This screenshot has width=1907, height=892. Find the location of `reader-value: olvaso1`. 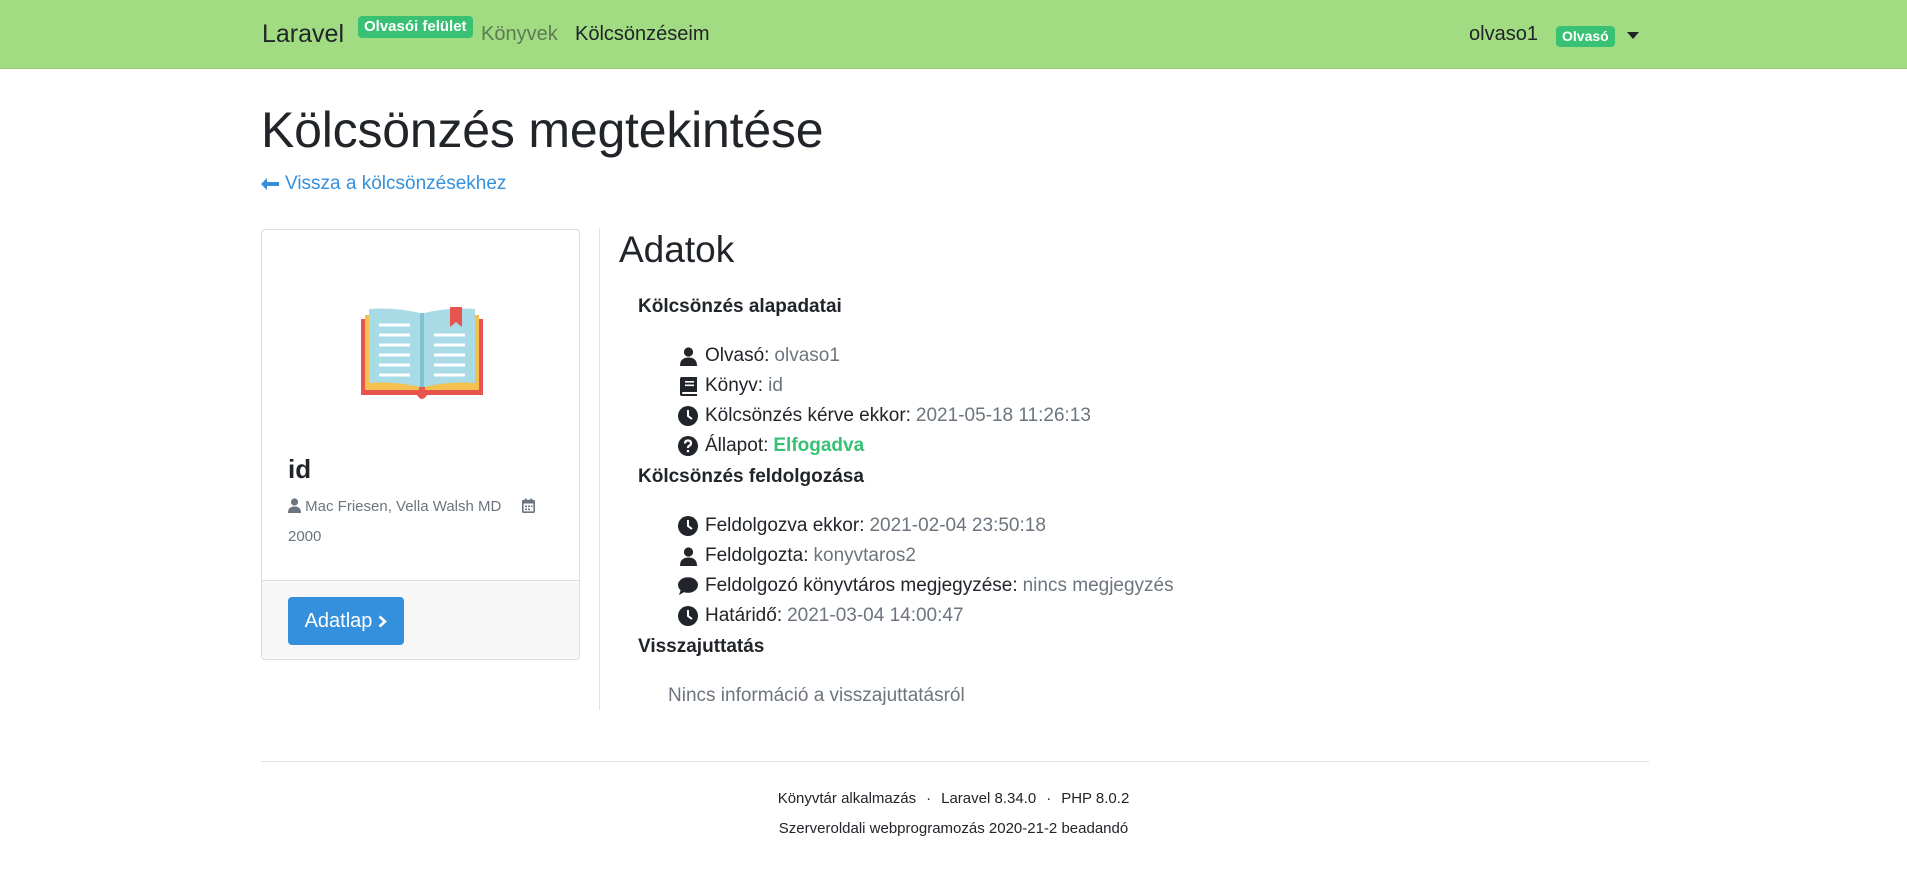

reader-value: olvaso1 is located at coordinates (807, 355).